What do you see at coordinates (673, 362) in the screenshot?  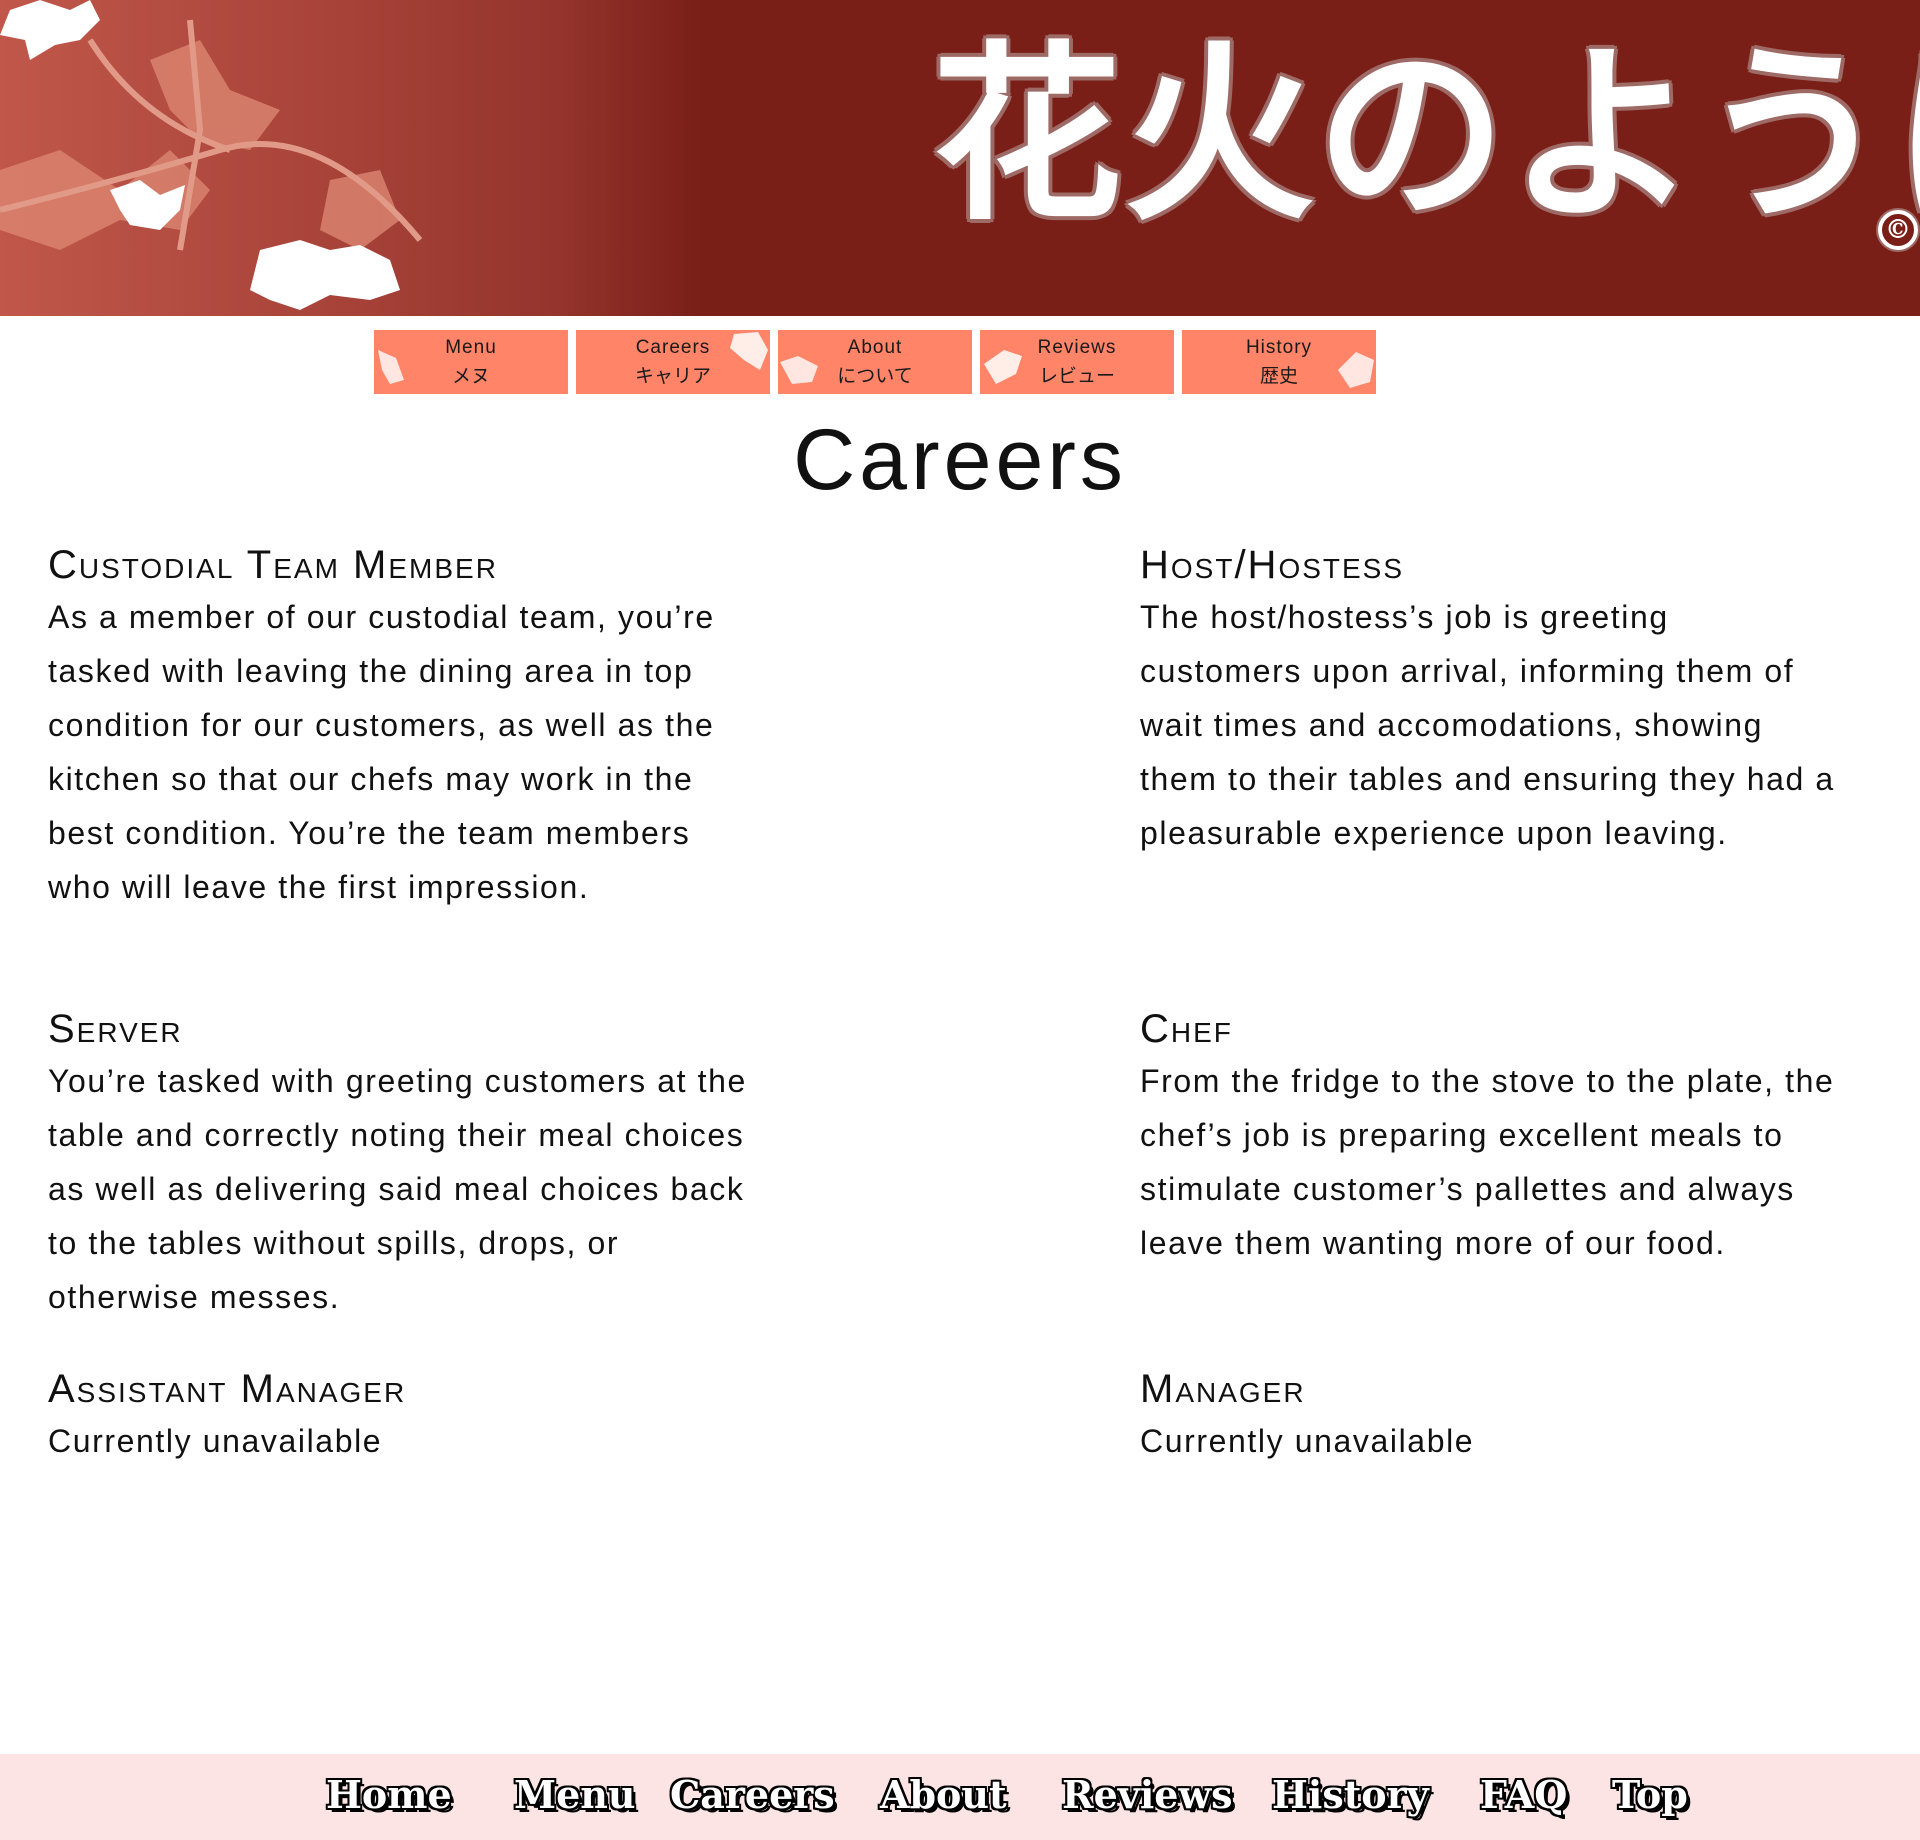 I see `nav-tile-careers: Careers キャリア` at bounding box center [673, 362].